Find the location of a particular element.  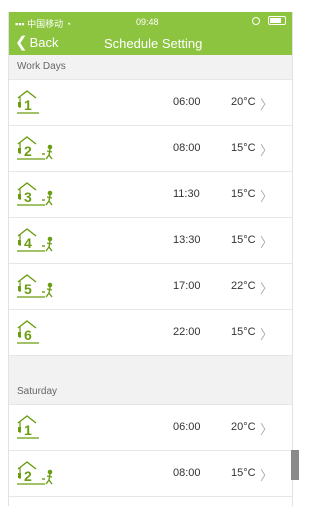

back-button: ❮ Back is located at coordinates (37, 42).